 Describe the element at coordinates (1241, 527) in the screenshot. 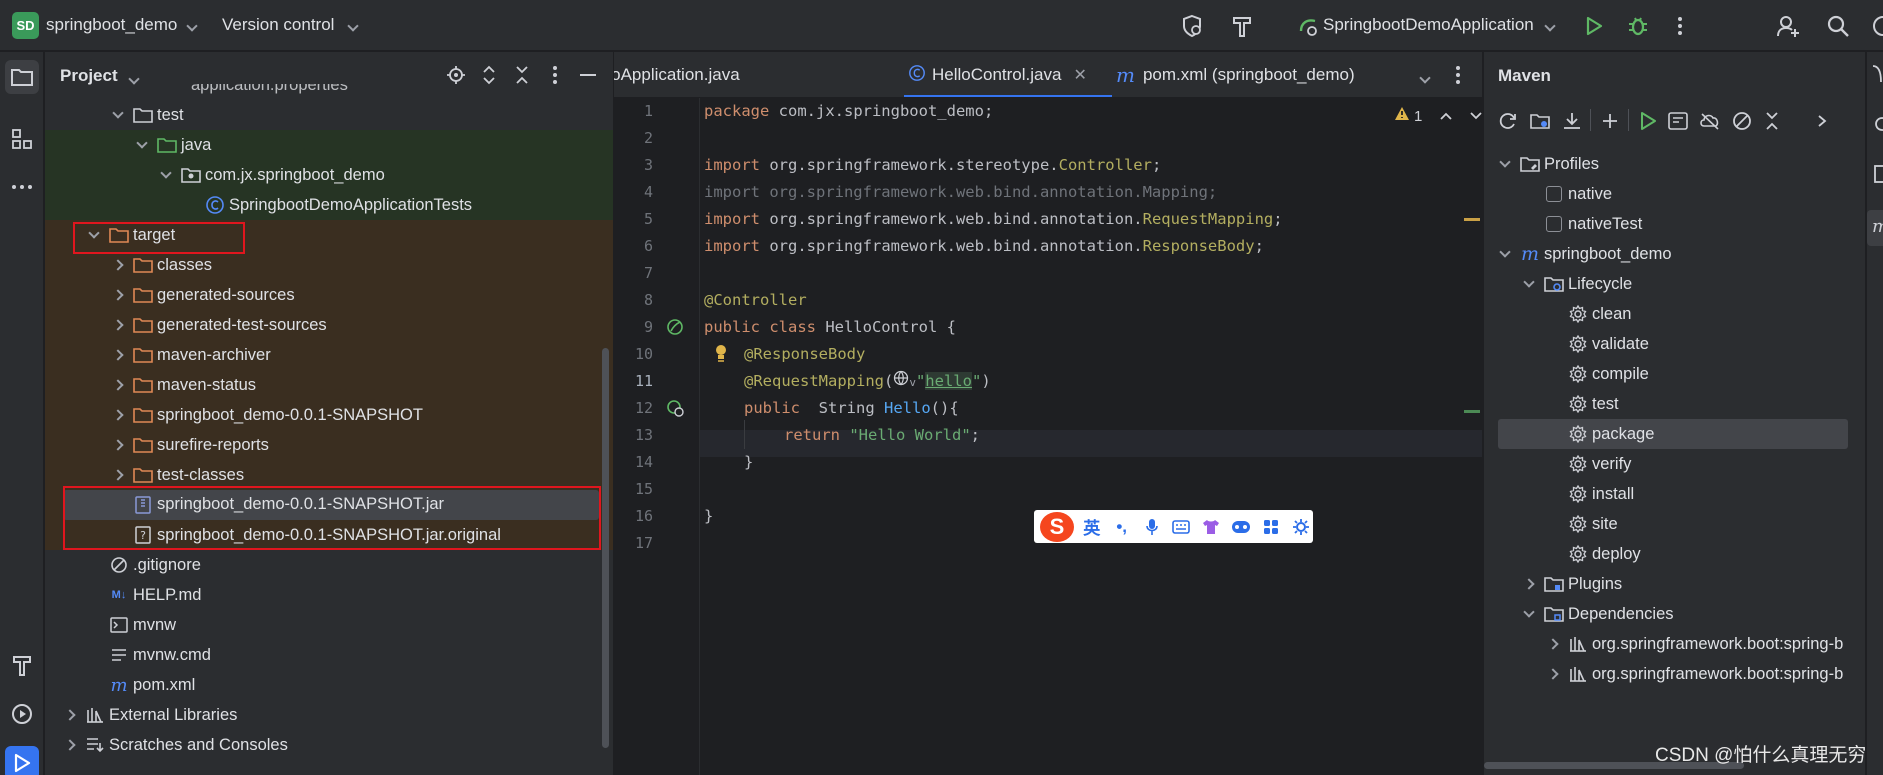

I see `gamepad-icon` at that location.